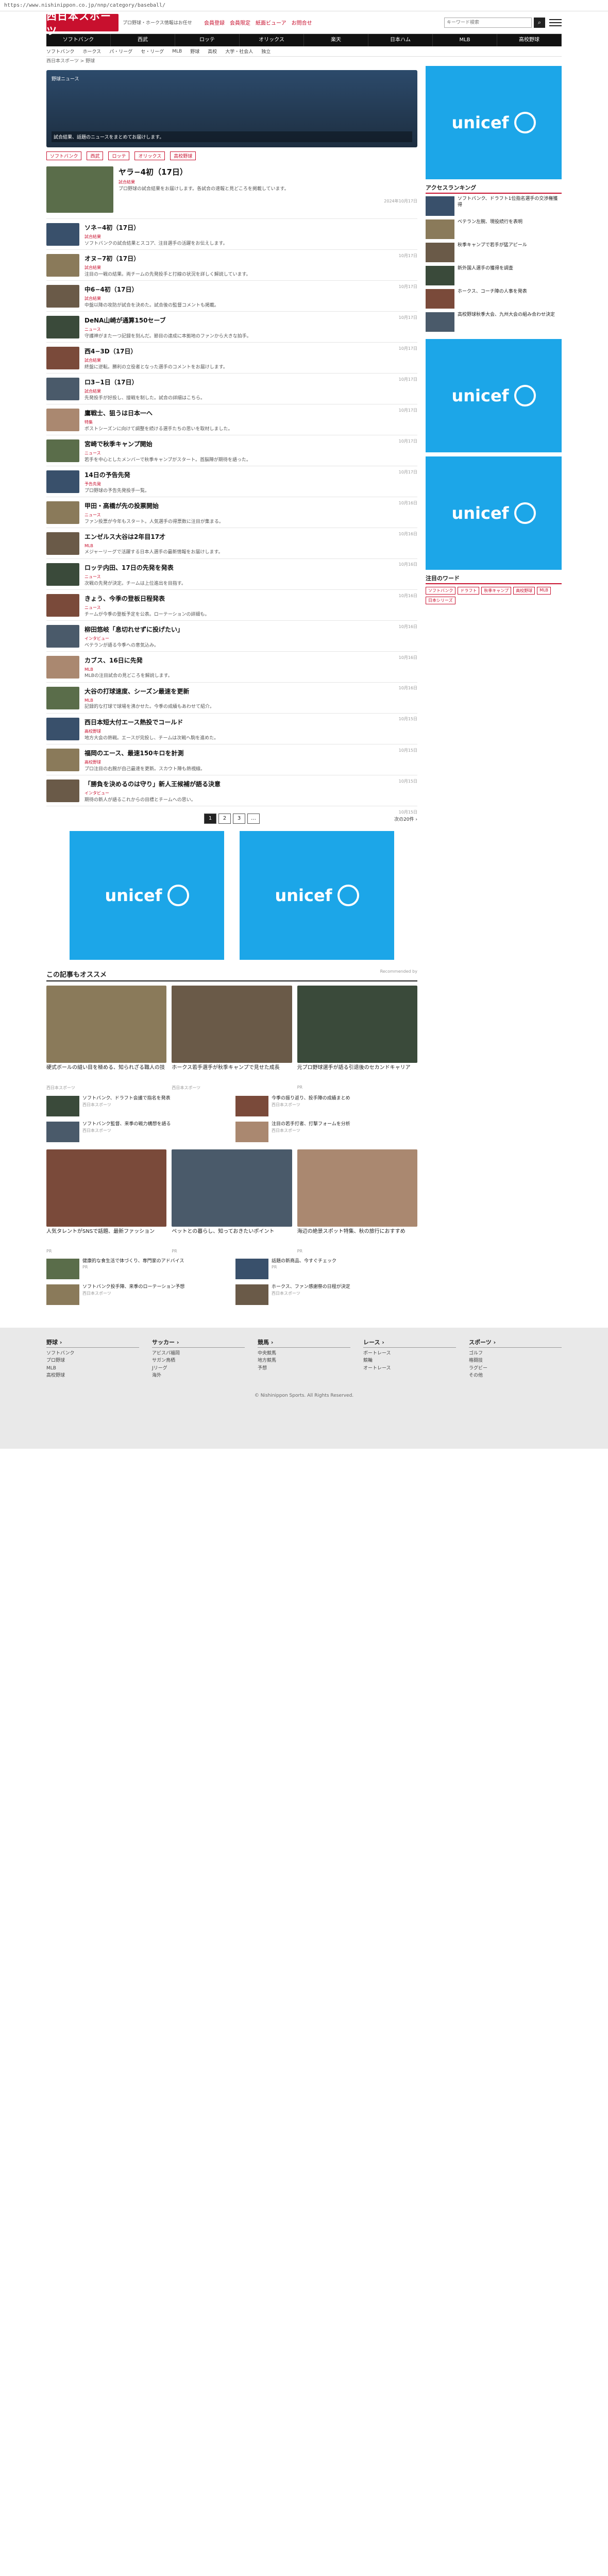 This screenshot has height=2576, width=608. What do you see at coordinates (326, 1133) in the screenshot?
I see `recommend-list-item: 注目の若手打者、打撃フォームを分析 西日本スポーツ` at bounding box center [326, 1133].